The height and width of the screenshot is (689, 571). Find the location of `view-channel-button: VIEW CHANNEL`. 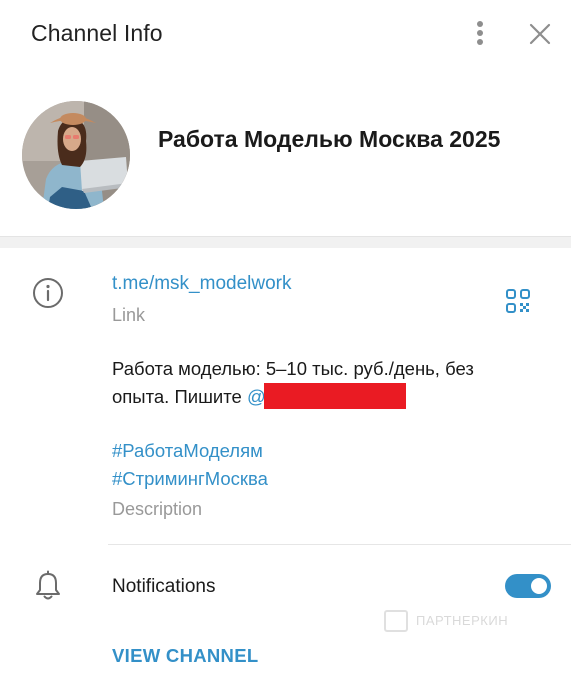

view-channel-button: VIEW CHANNEL is located at coordinates (185, 656).